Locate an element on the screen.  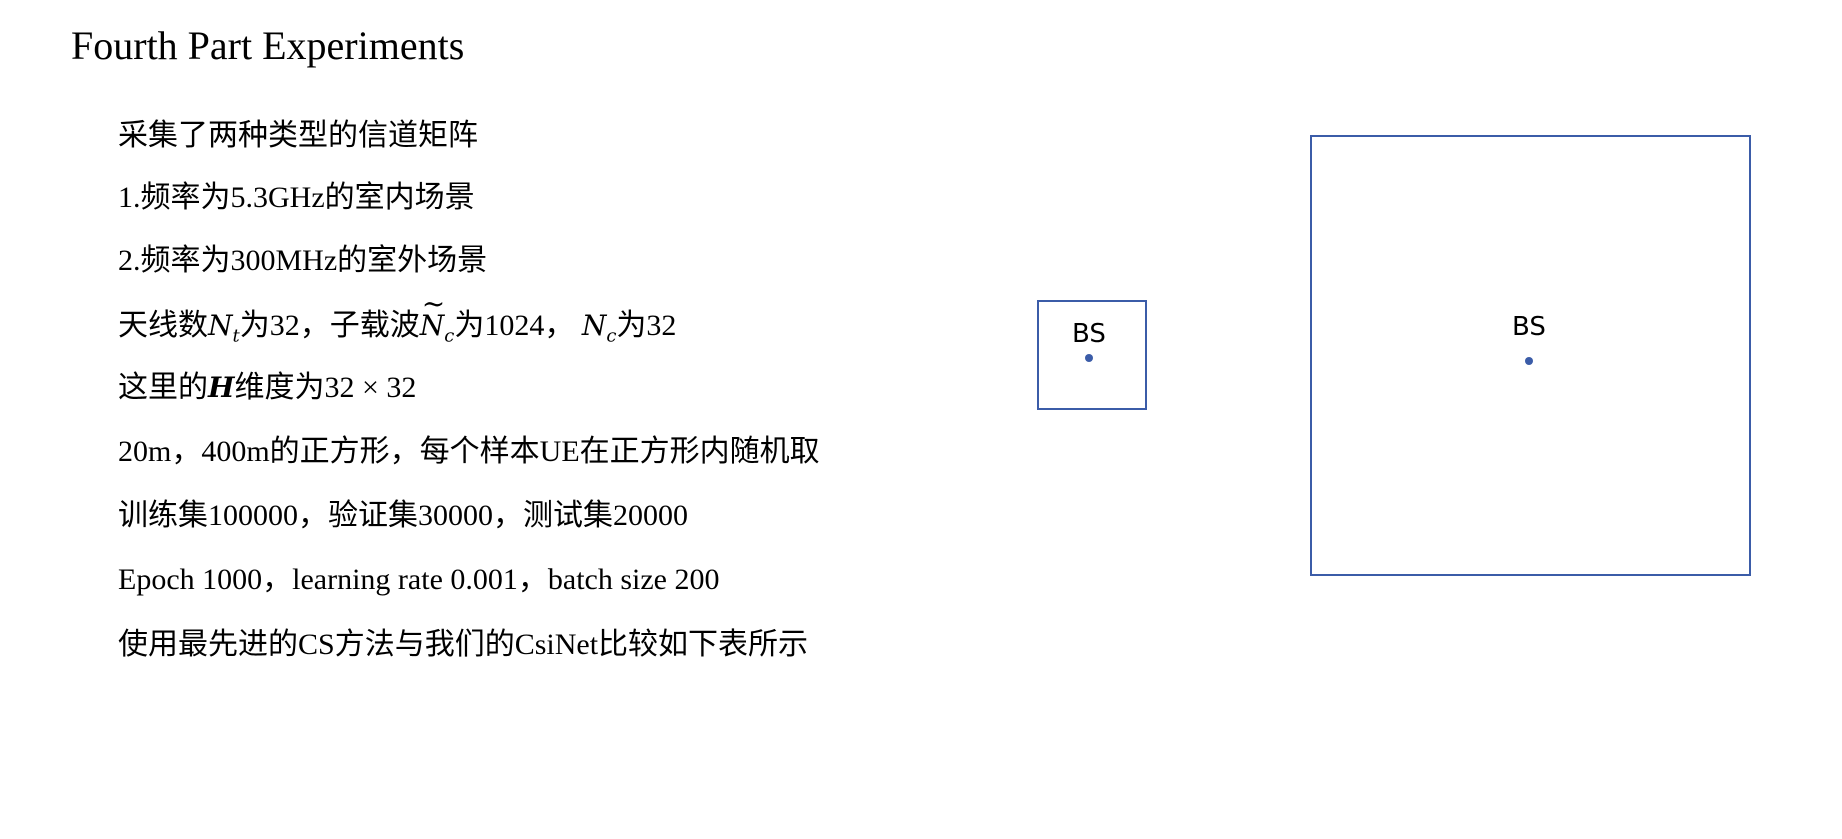
text: 维度为32 × 32 is located at coordinates (325, 387).